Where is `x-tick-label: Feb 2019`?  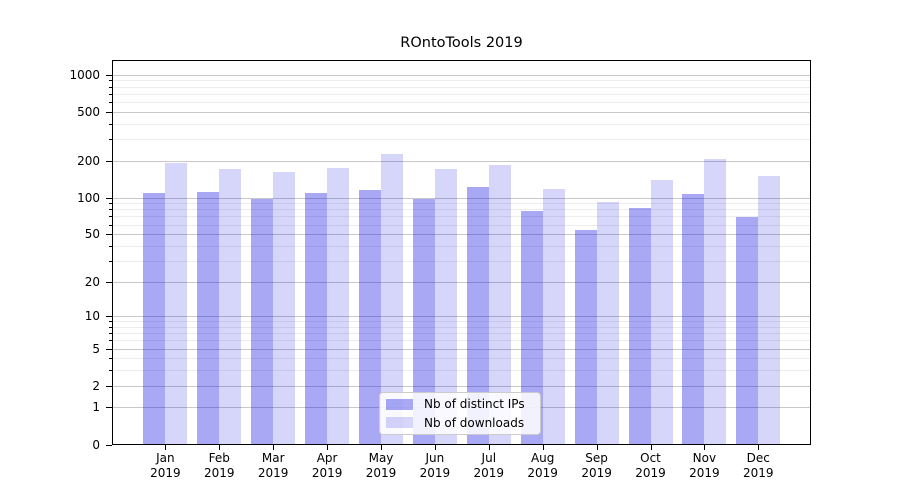
x-tick-label: Feb 2019 is located at coordinates (219, 465).